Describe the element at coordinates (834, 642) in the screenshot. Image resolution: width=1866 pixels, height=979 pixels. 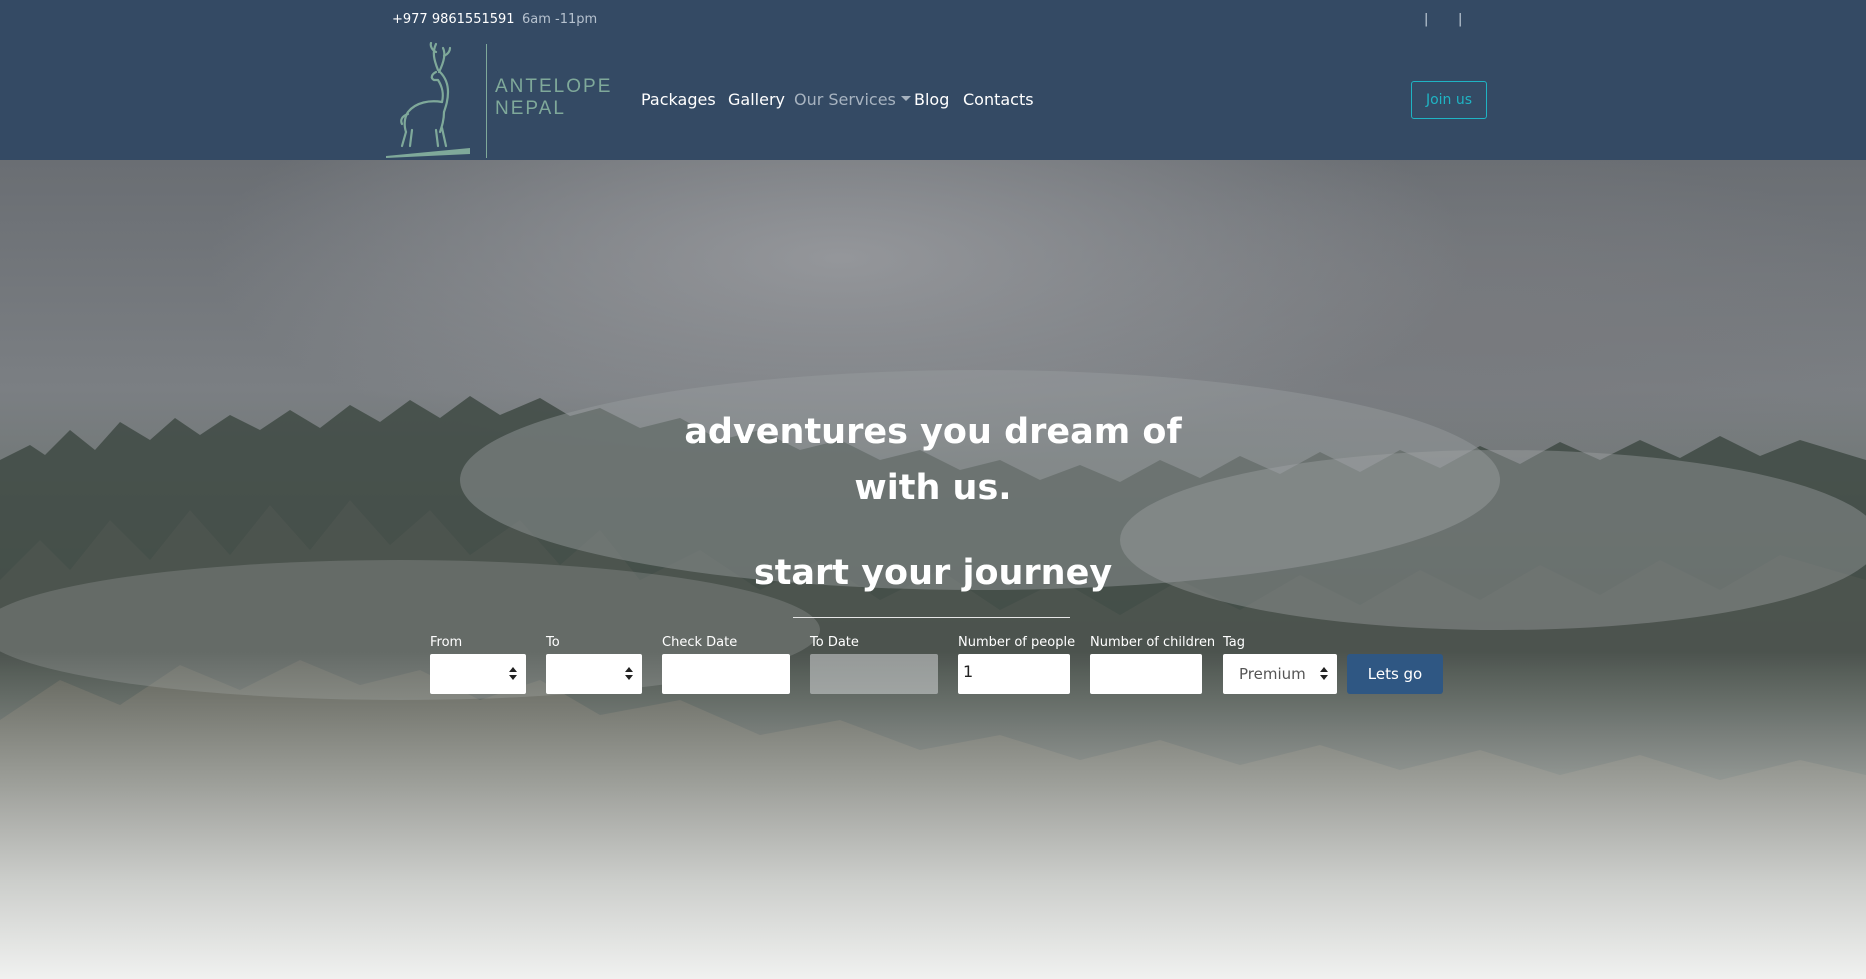
I see `to-date-label: To Date` at that location.